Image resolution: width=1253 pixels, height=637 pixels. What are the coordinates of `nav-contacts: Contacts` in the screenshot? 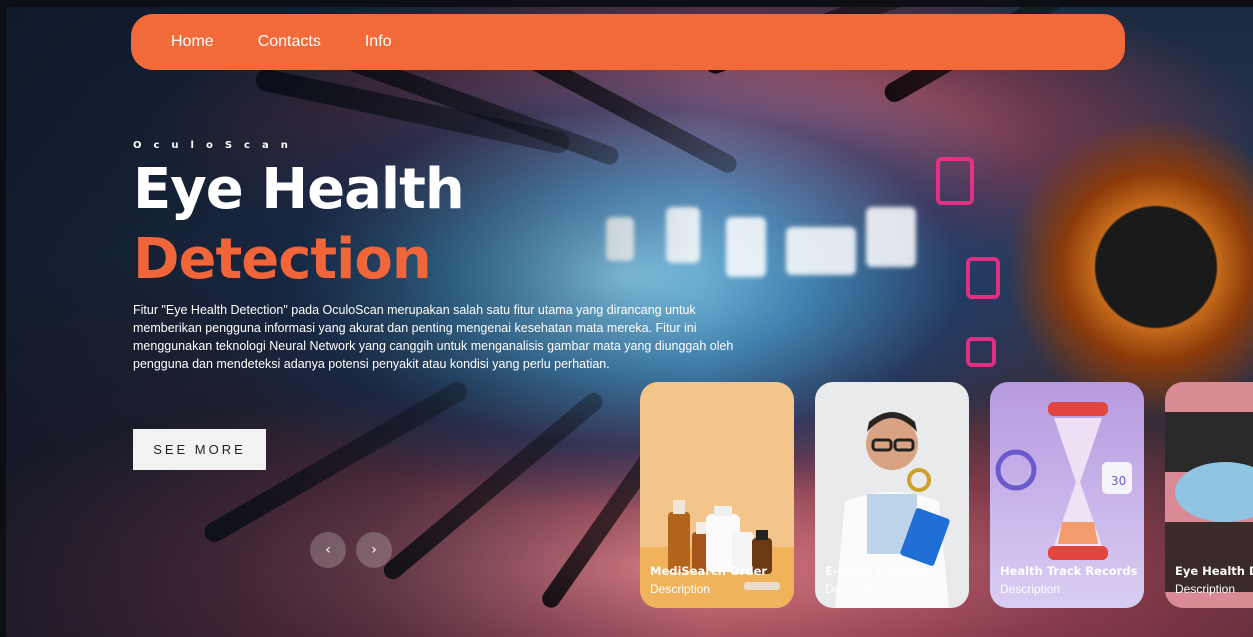 It's located at (289, 42).